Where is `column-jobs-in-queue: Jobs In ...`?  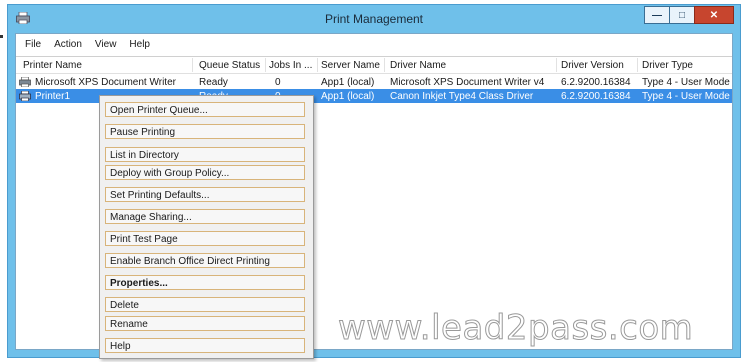
column-jobs-in-queue: Jobs In ... is located at coordinates (290, 65).